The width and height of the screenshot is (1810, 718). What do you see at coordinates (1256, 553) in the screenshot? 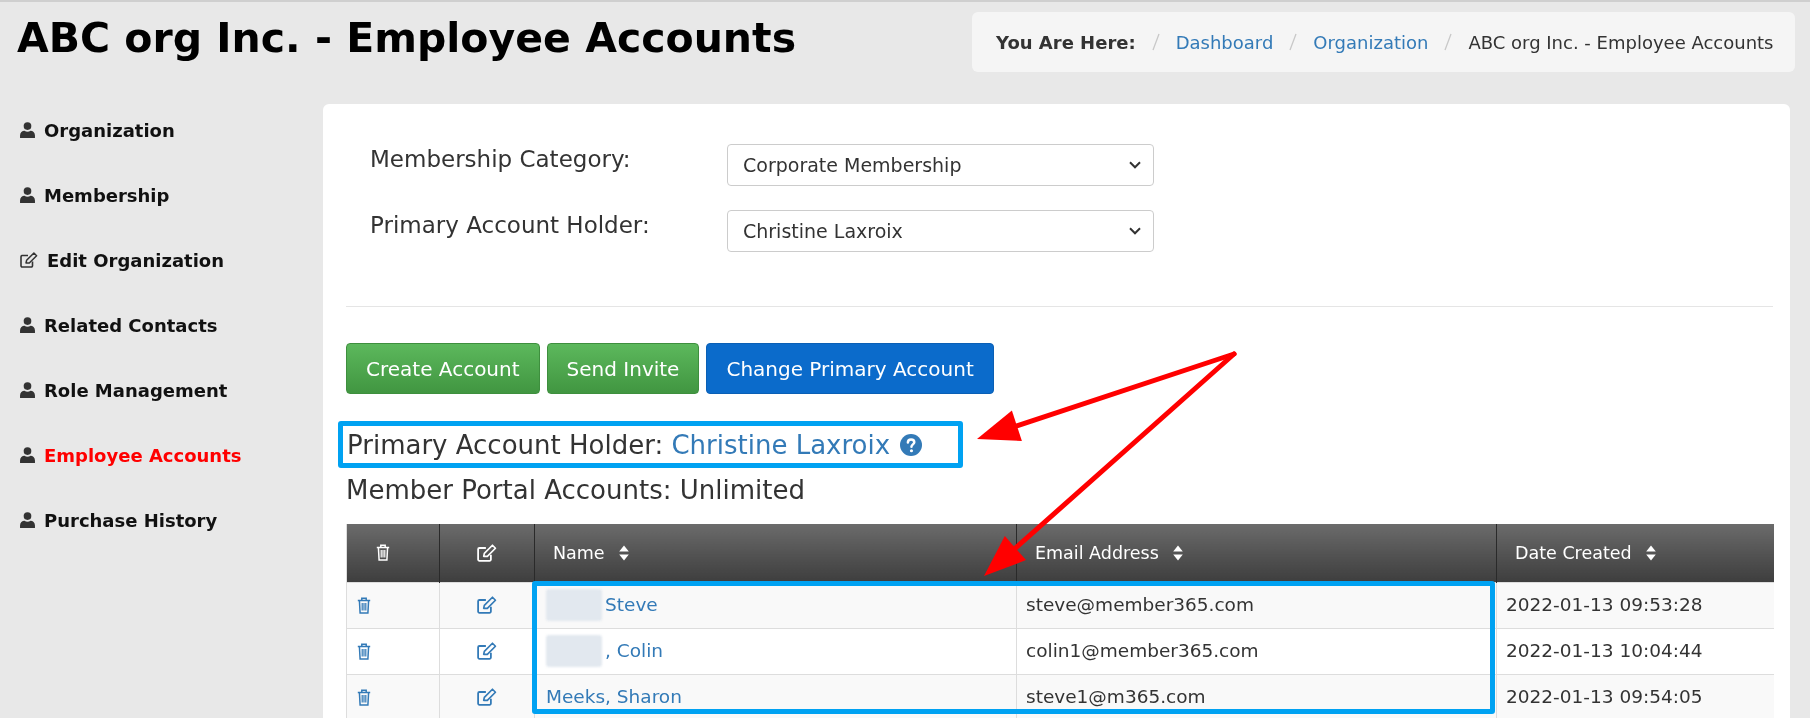
I see `column-header: Email Address` at bounding box center [1256, 553].